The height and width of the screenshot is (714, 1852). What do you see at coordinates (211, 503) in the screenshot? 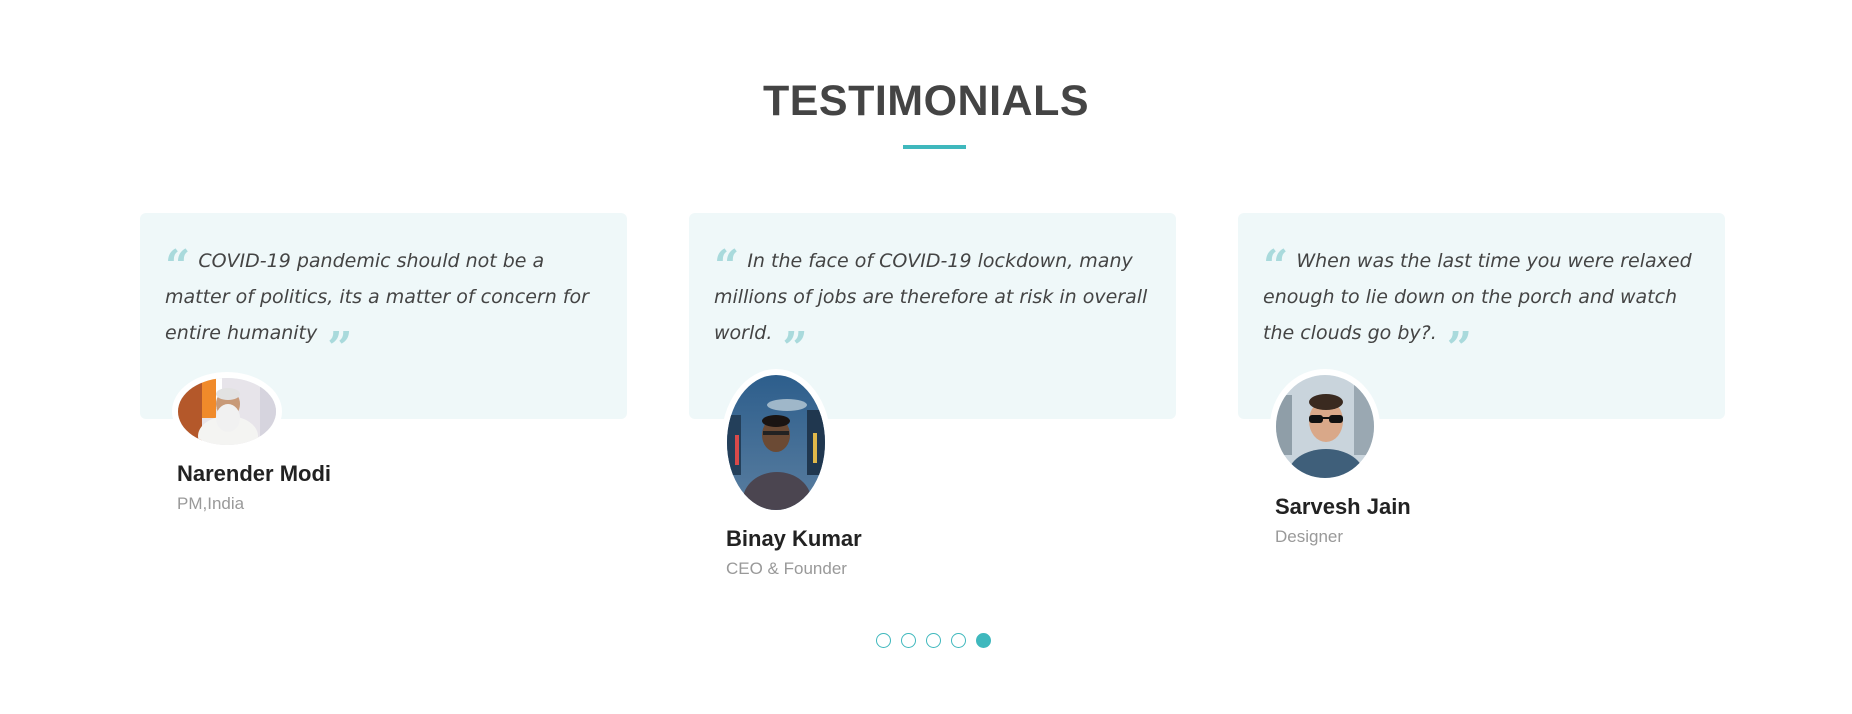
I see `person-role: PM,India` at bounding box center [211, 503].